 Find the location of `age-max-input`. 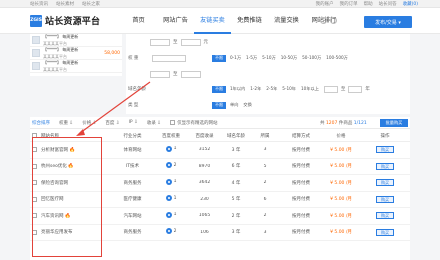

age-max-input is located at coordinates (355, 89).